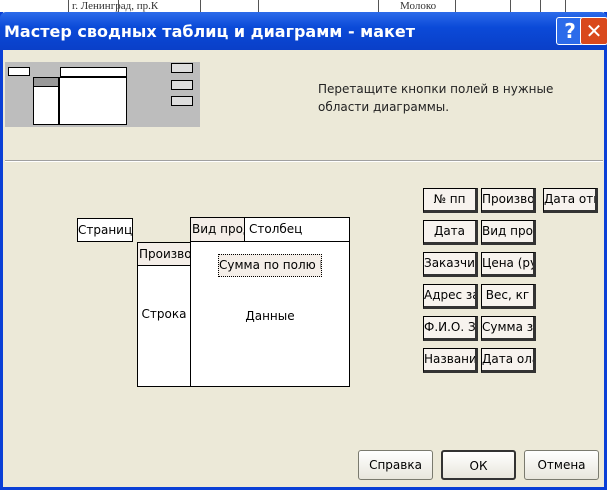  What do you see at coordinates (478, 465) in the screenshot?
I see `ok-button: ОК` at bounding box center [478, 465].